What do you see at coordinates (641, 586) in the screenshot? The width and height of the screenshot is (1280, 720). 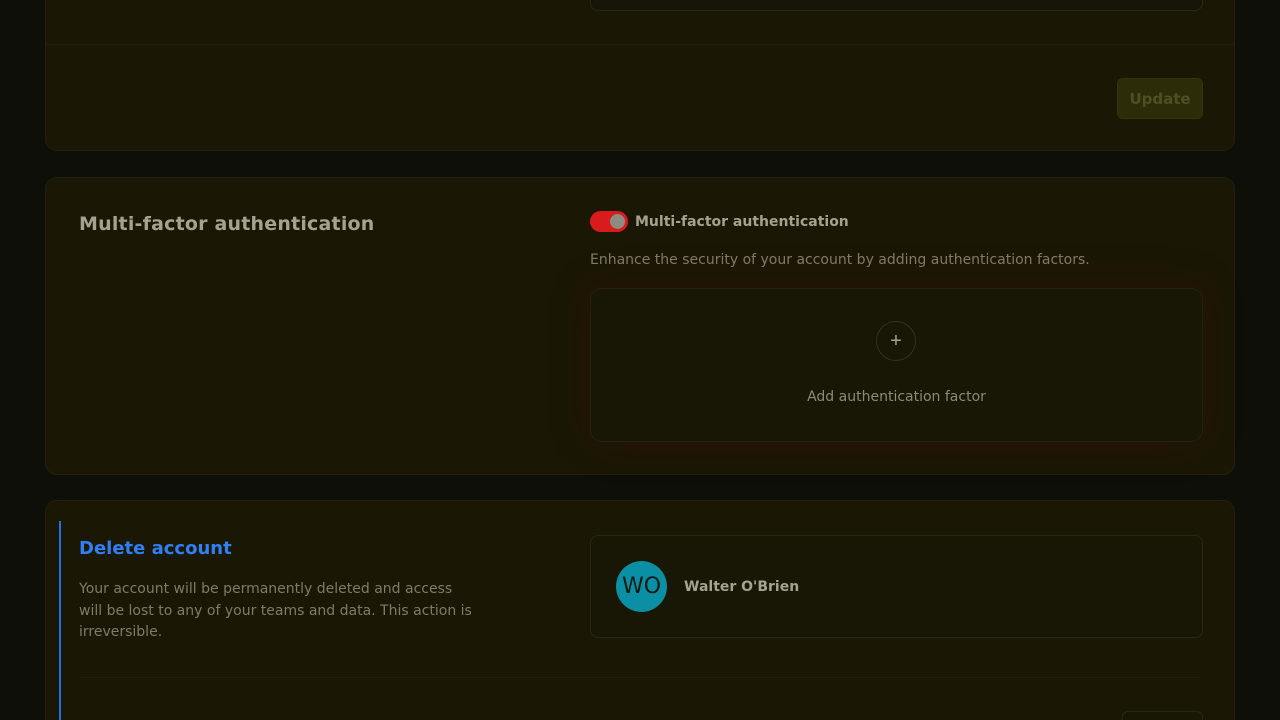 I see `avatar: WO` at bounding box center [641, 586].